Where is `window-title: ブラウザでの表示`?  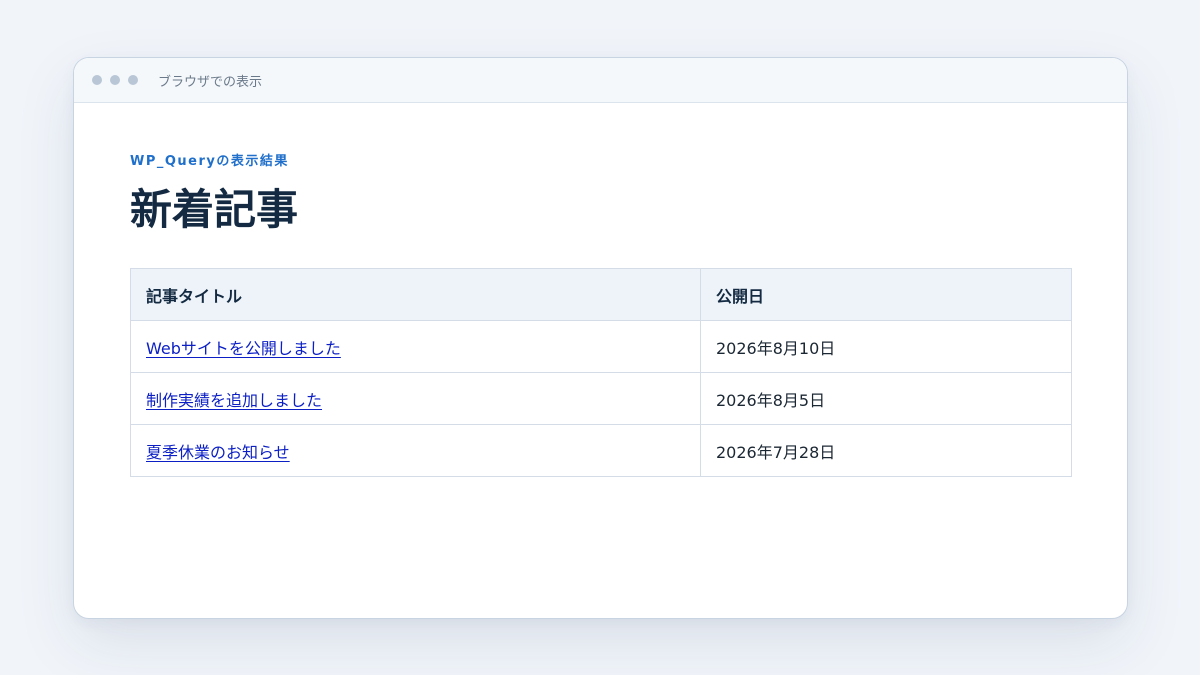 window-title: ブラウザでの表示 is located at coordinates (210, 82).